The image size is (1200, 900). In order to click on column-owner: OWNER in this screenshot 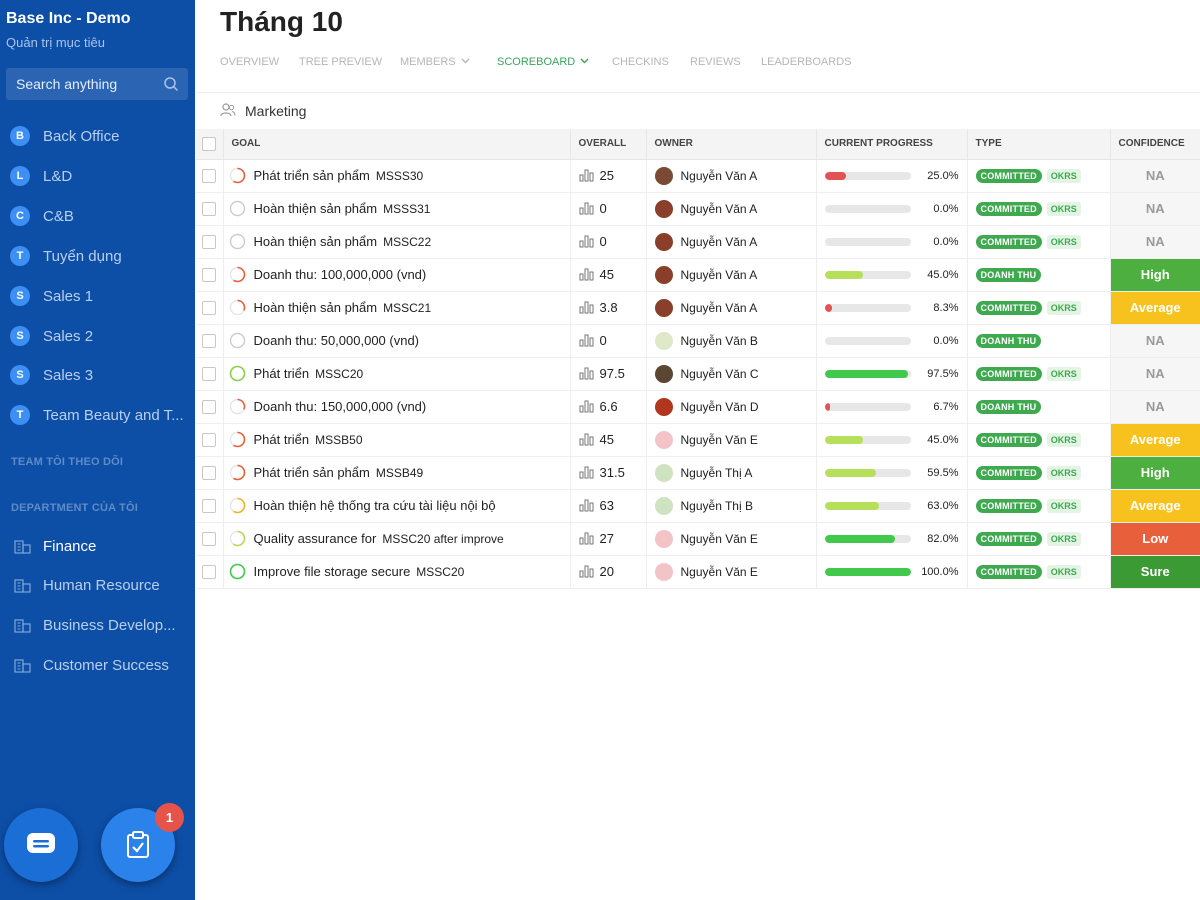, I will do `click(731, 144)`.